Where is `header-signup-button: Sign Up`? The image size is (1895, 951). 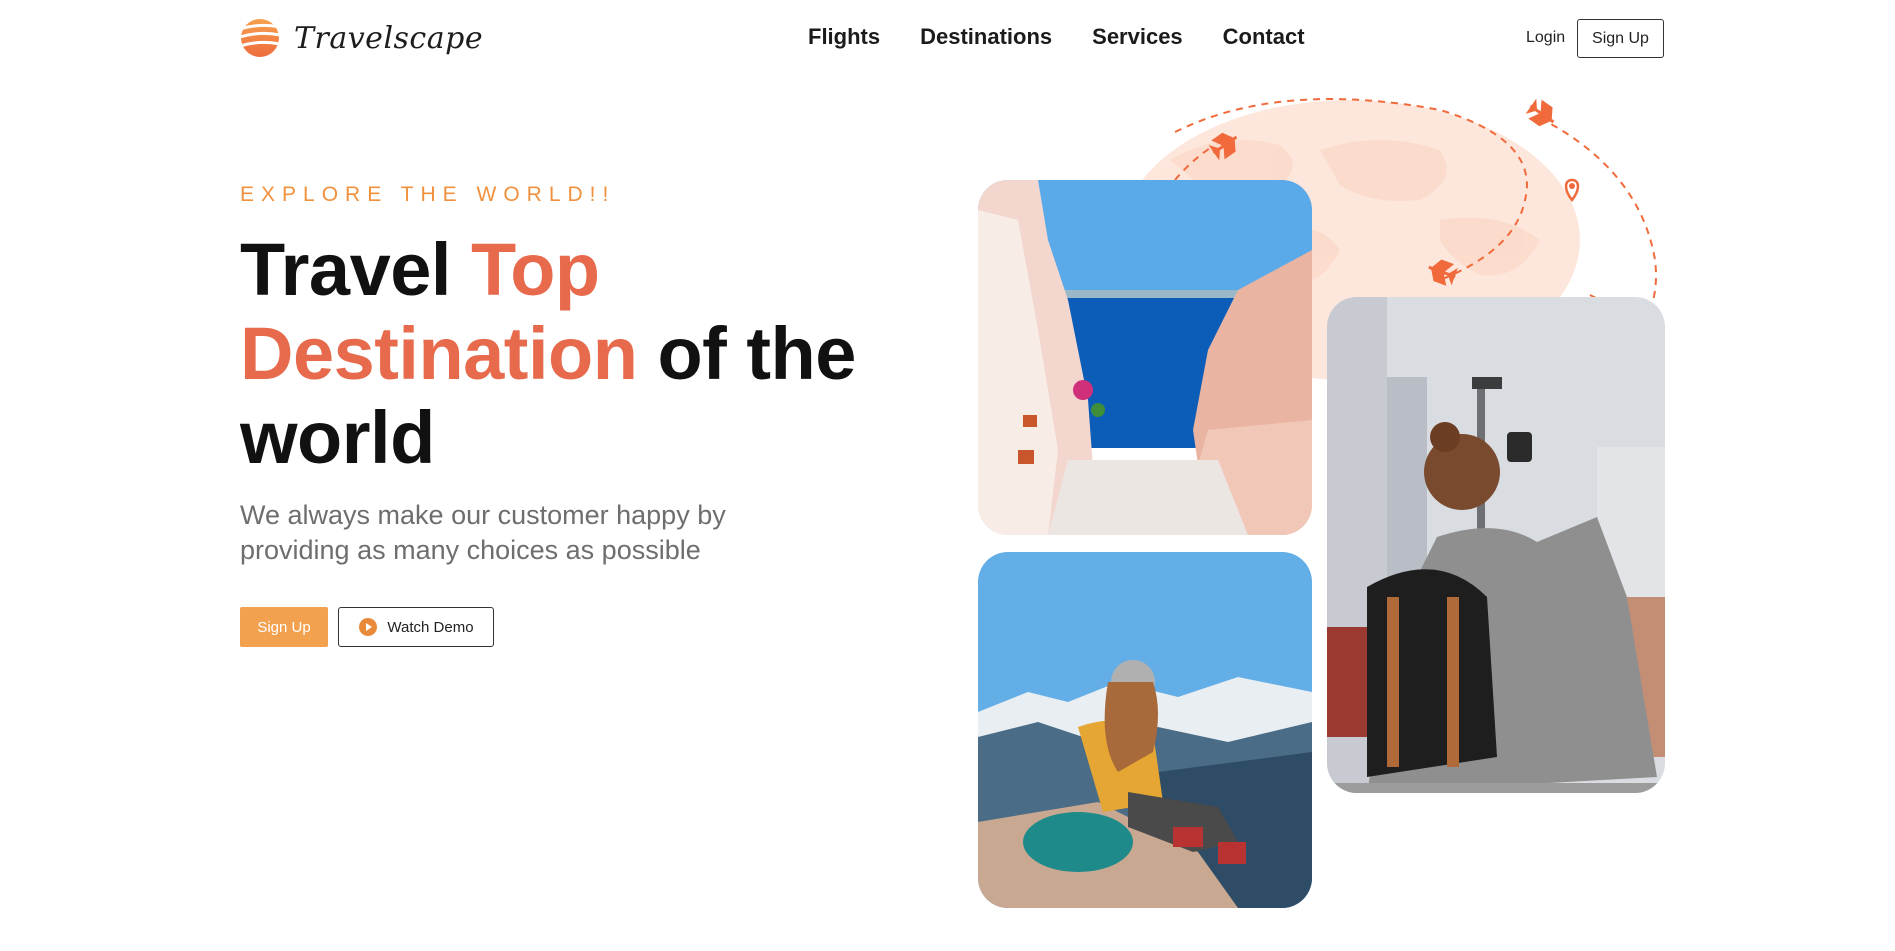
header-signup-button: Sign Up is located at coordinates (1620, 38).